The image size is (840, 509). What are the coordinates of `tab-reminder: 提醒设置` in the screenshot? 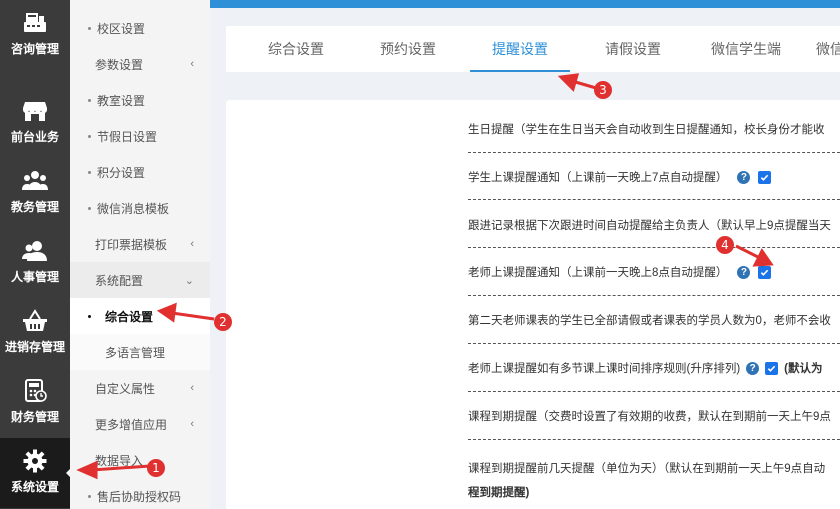 It's located at (520, 49).